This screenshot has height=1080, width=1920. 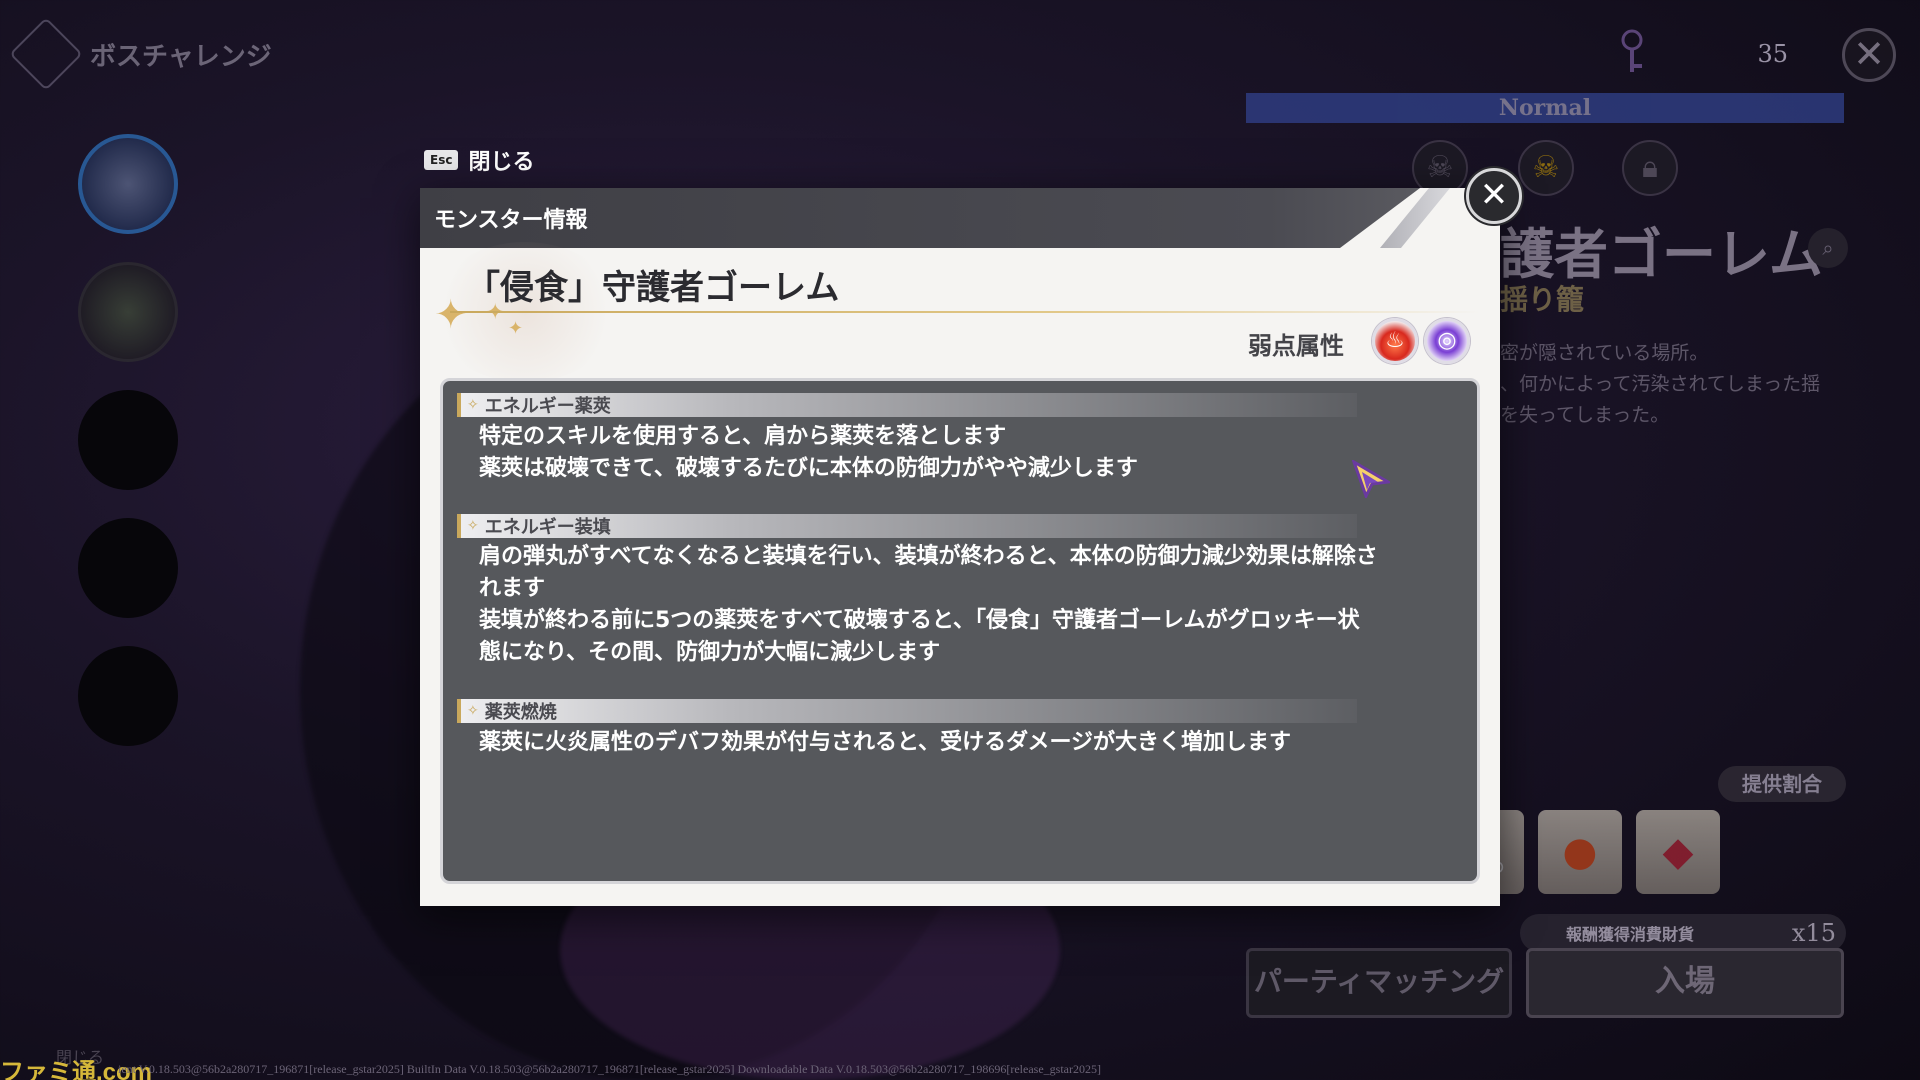 I want to click on section-line: れます, so click(x=512, y=588).